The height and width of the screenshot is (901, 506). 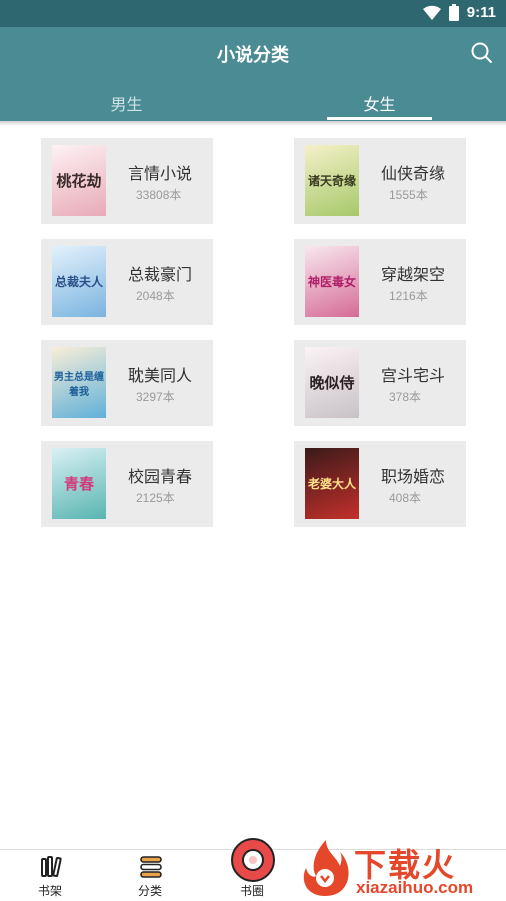 I want to click on nav-label-book-circle: 书圈, so click(x=251, y=891).